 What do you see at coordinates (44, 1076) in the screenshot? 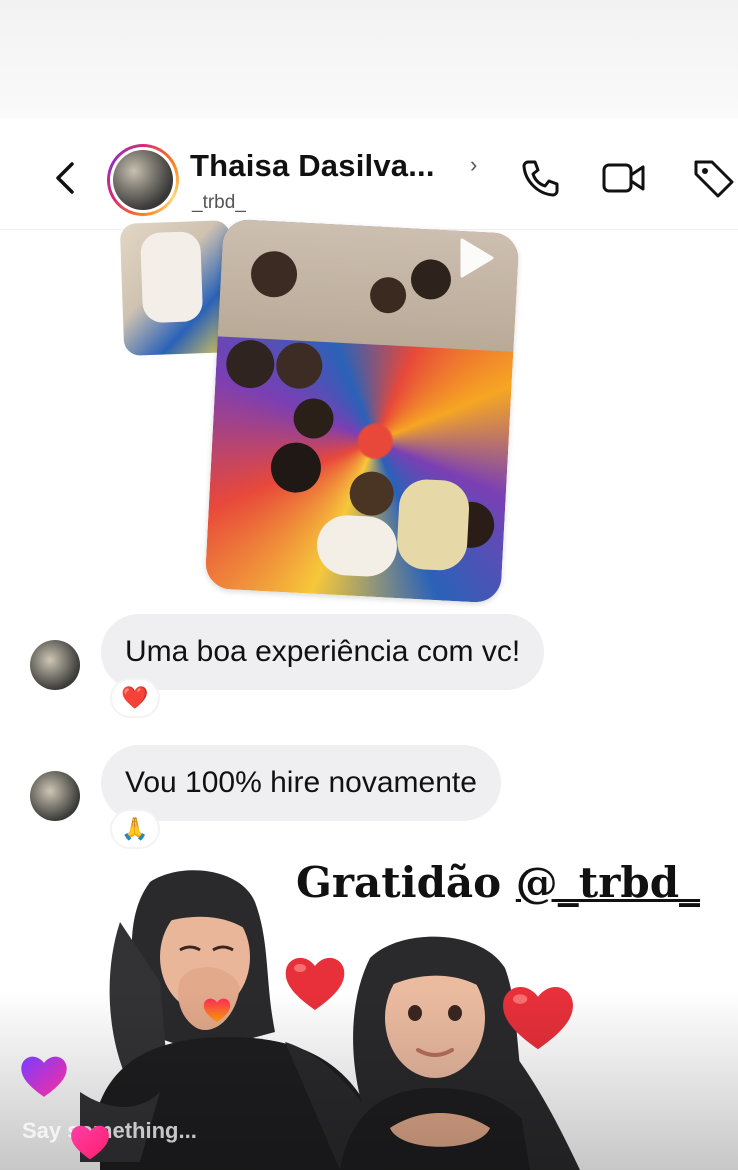
I see `purple-heart-icon` at bounding box center [44, 1076].